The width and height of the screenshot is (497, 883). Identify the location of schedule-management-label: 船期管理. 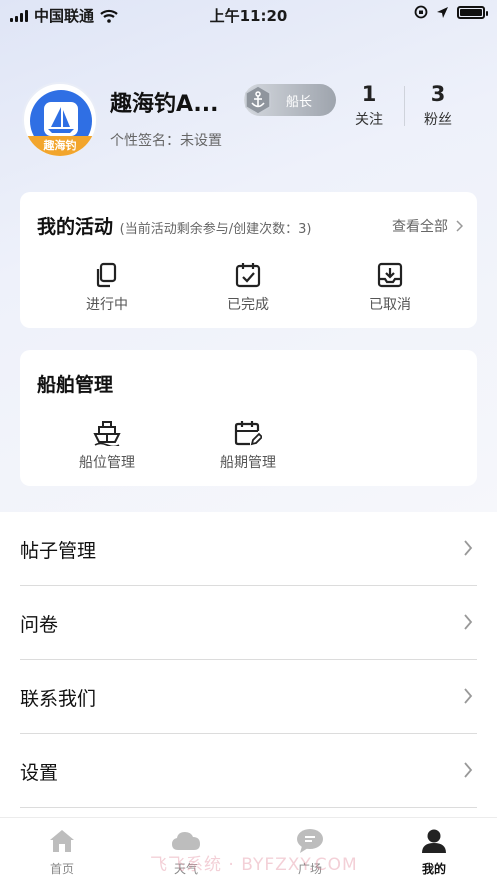
(248, 463).